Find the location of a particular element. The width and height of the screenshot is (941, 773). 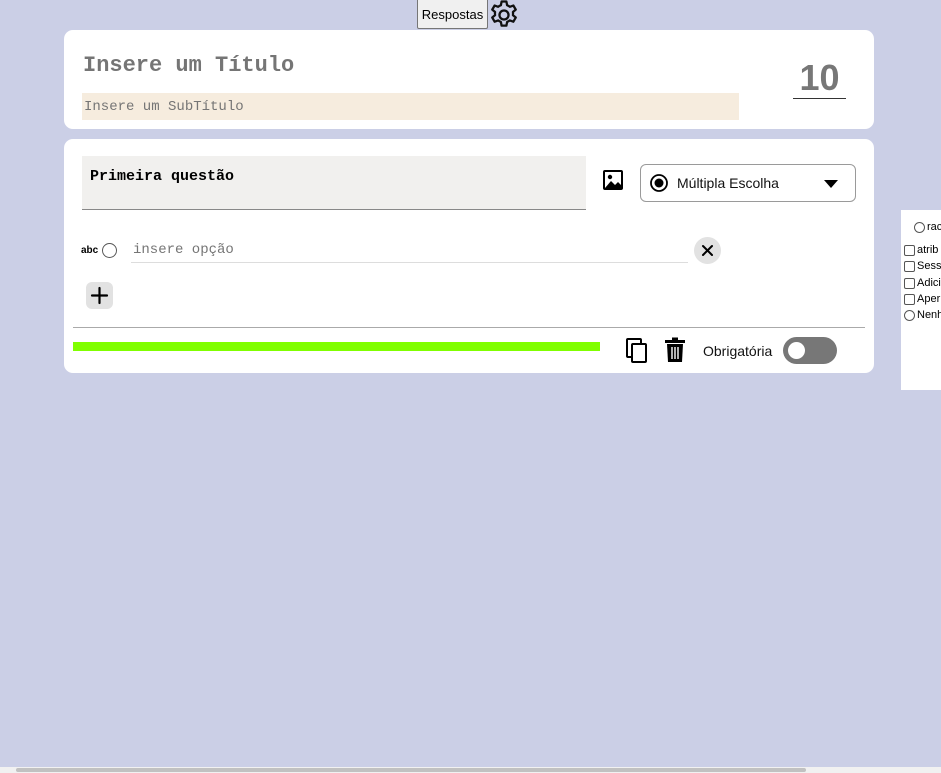

side-item-2: Sess is located at coordinates (922, 266).